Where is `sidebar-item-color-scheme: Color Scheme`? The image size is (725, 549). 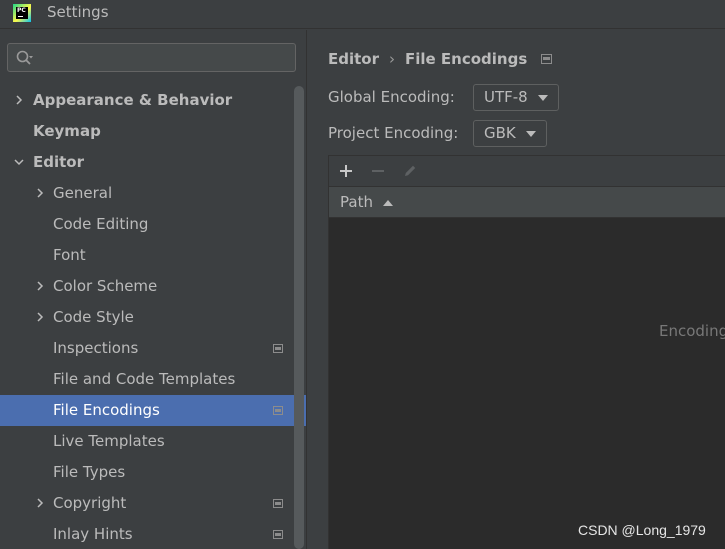 sidebar-item-color-scheme: Color Scheme is located at coordinates (146, 286).